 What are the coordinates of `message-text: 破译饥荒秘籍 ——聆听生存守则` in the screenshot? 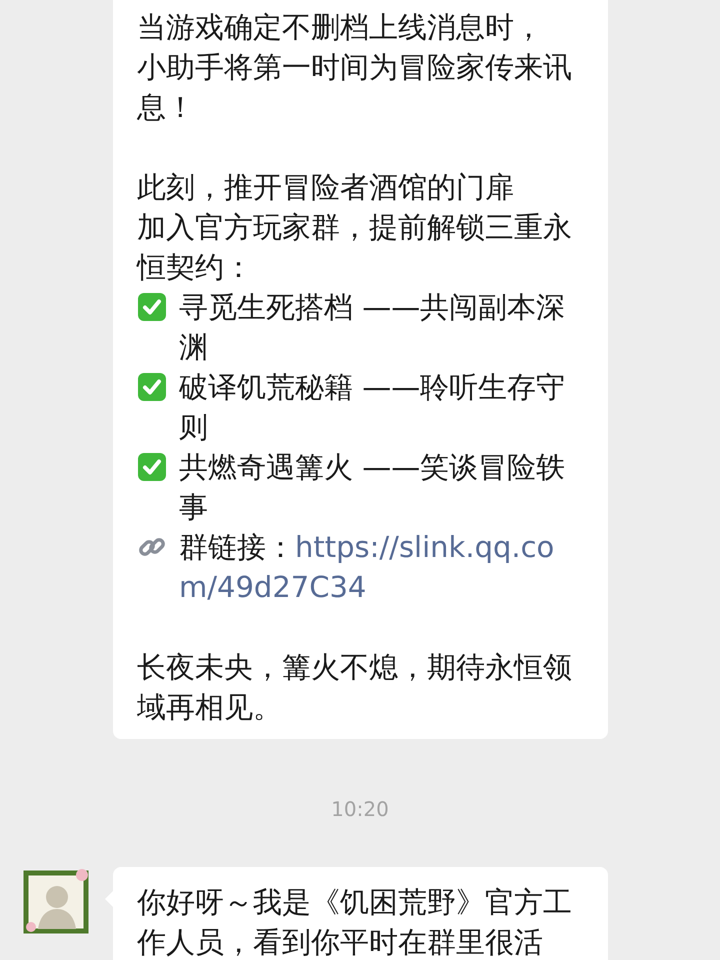 It's located at (372, 407).